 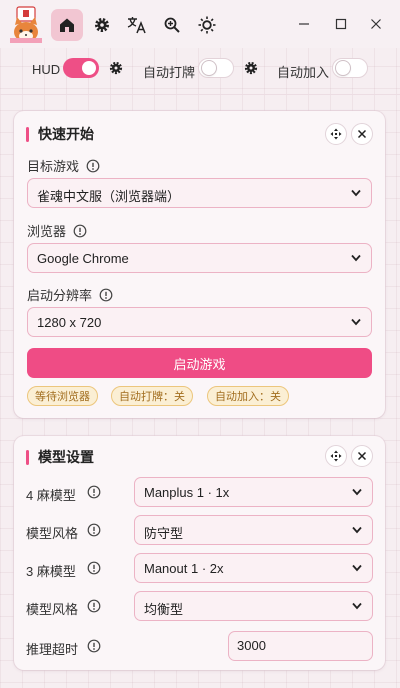 What do you see at coordinates (52, 533) in the screenshot?
I see `model-style-4p-label: 模型风格` at bounding box center [52, 533].